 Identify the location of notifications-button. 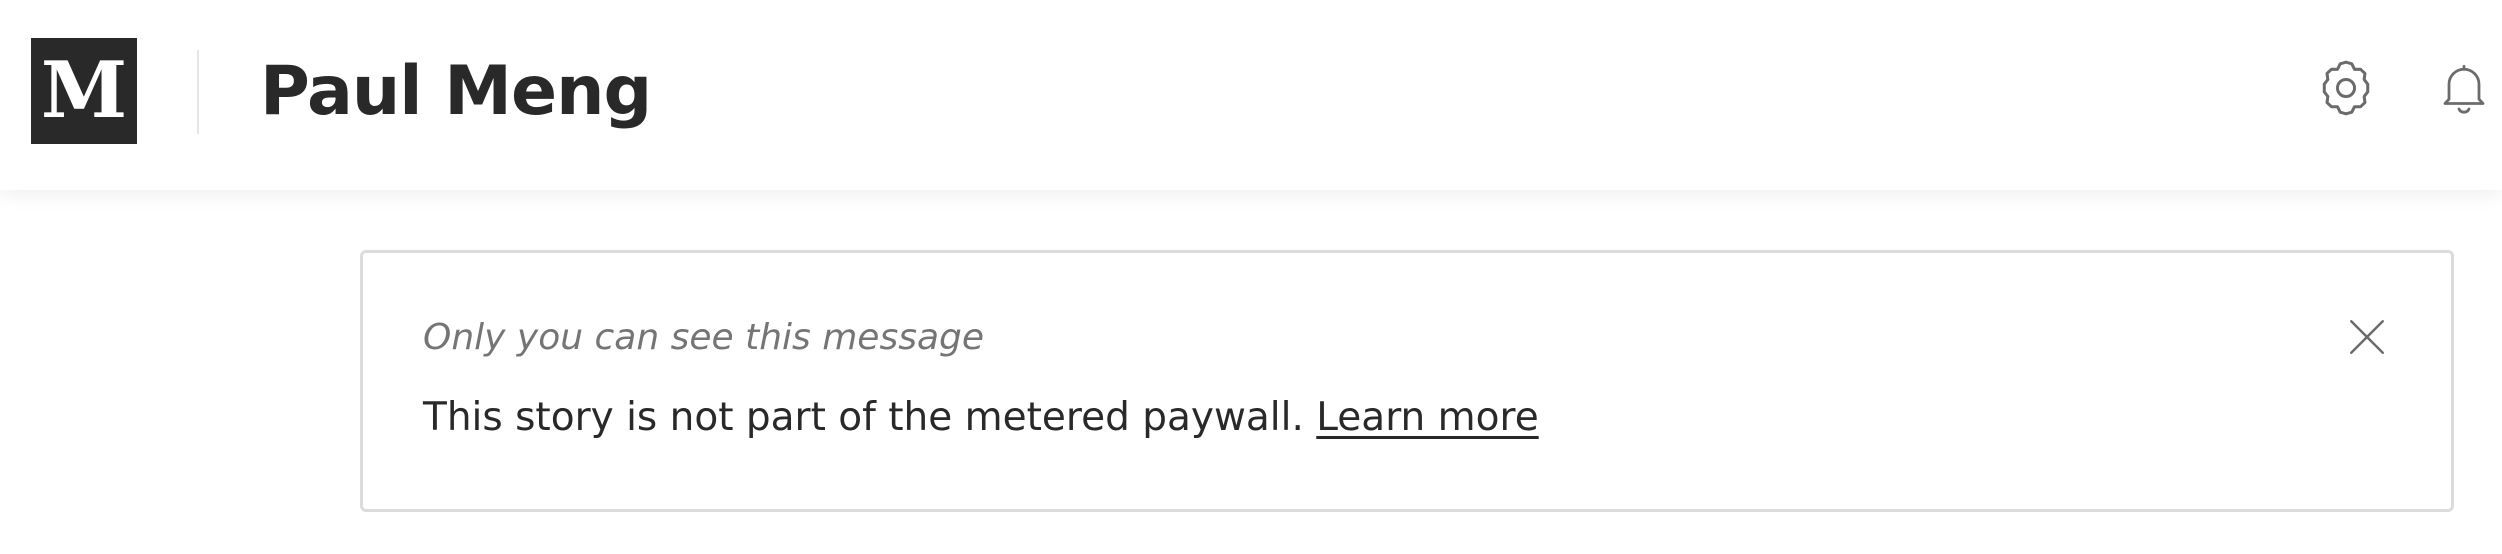
(2464, 88).